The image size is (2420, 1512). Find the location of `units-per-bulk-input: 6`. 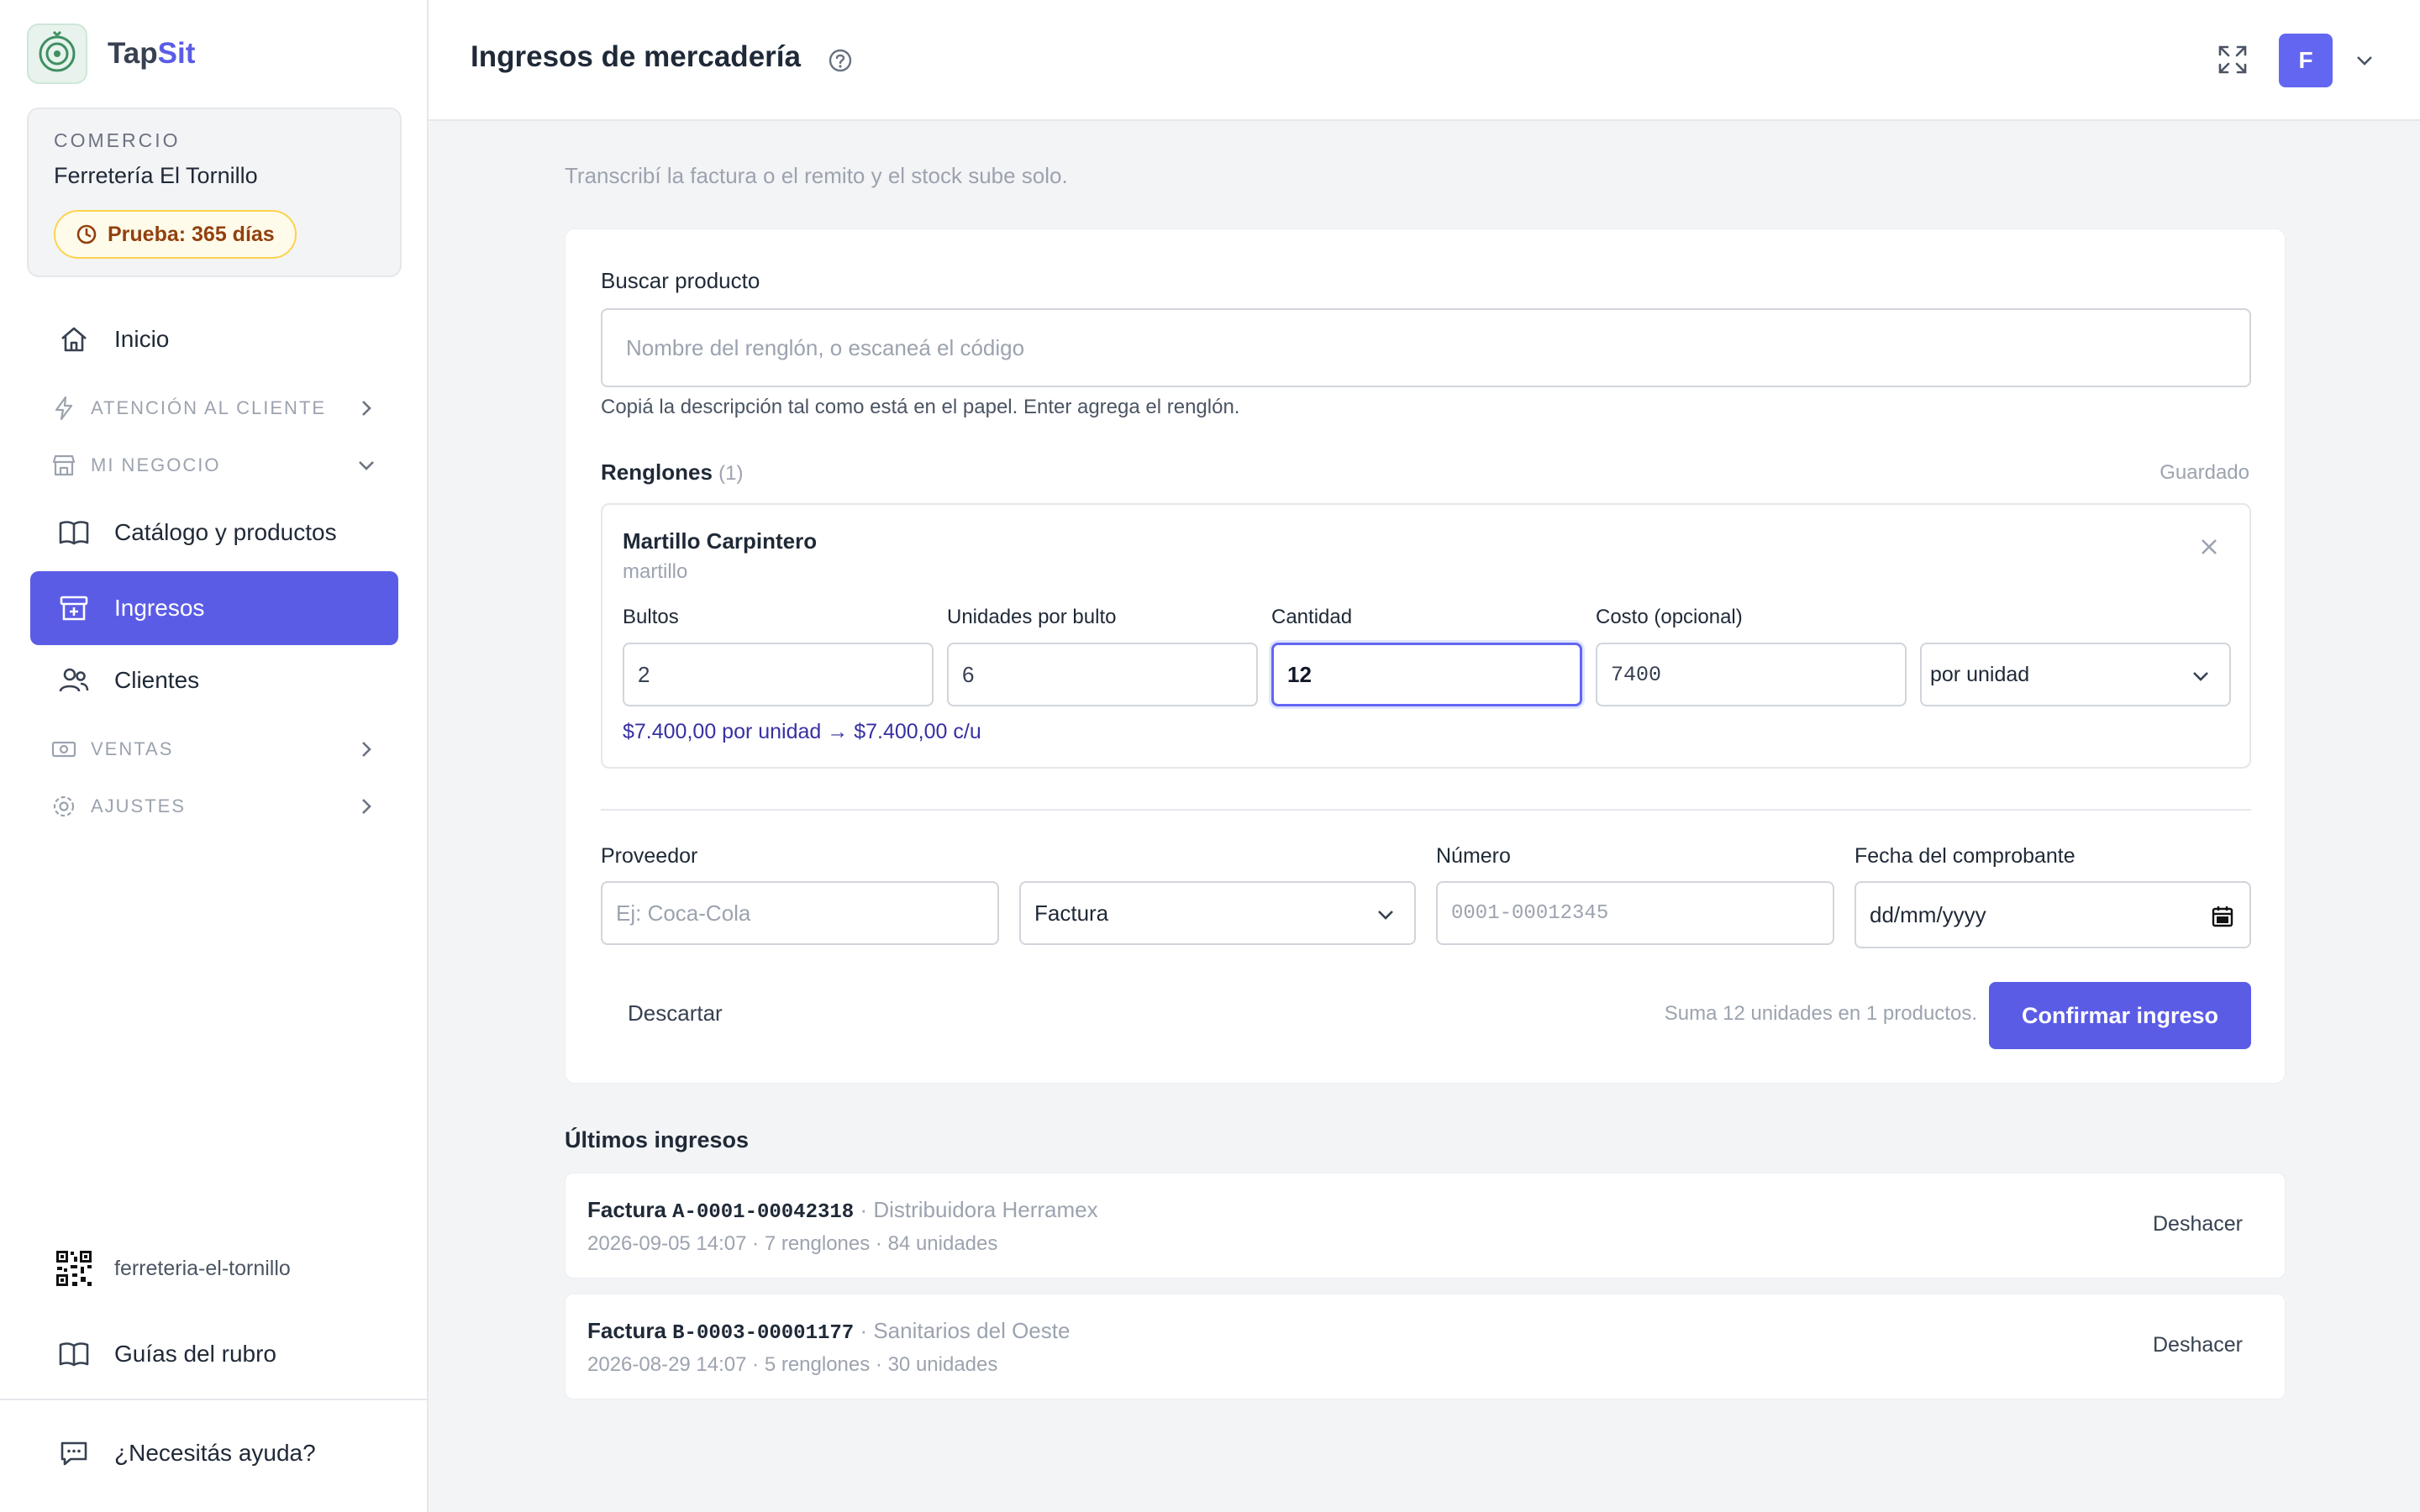

units-per-bulk-input: 6 is located at coordinates (1103, 674).